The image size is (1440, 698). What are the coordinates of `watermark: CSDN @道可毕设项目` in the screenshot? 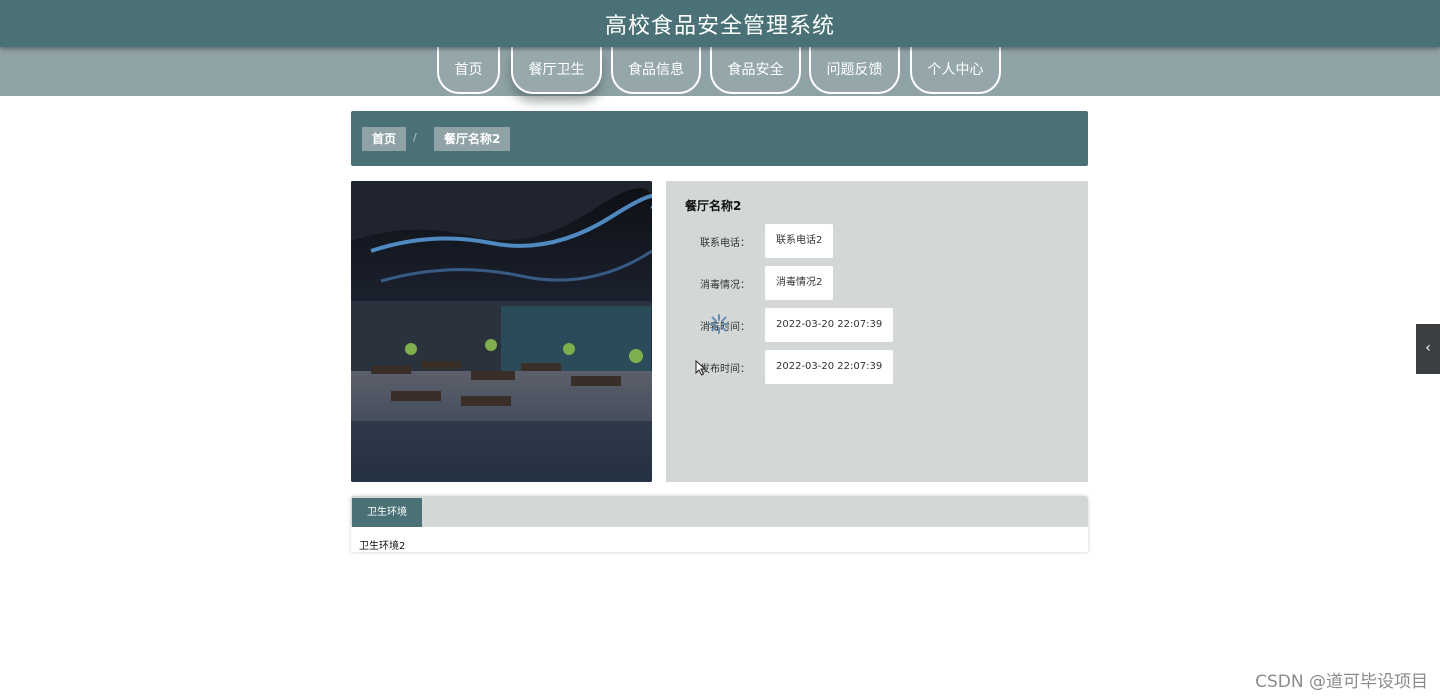 It's located at (1341, 682).